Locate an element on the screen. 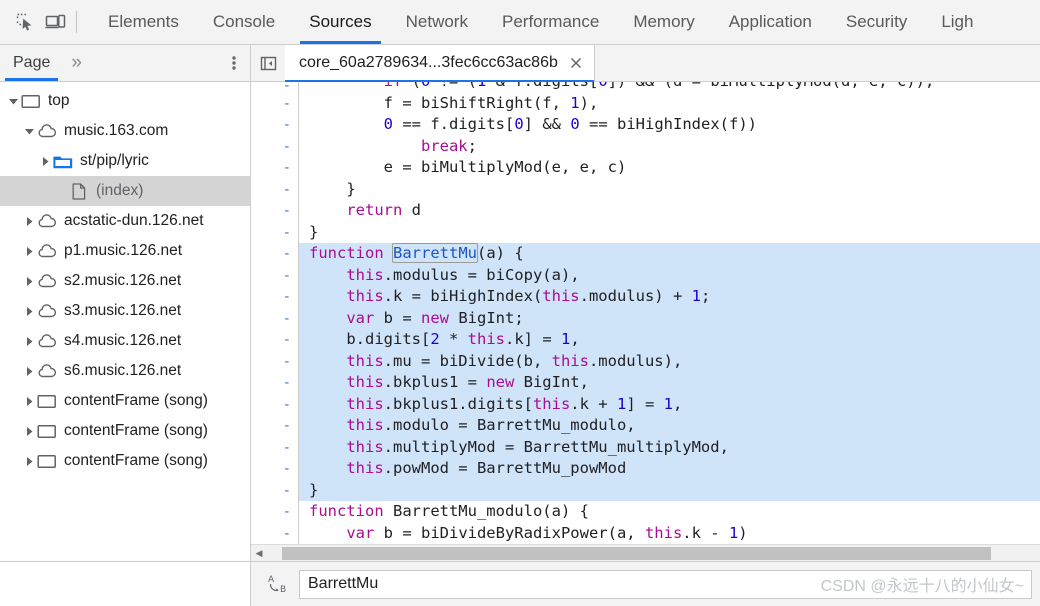 Image resolution: width=1040 pixels, height=606 pixels. more-vertical-icon is located at coordinates (234, 63).